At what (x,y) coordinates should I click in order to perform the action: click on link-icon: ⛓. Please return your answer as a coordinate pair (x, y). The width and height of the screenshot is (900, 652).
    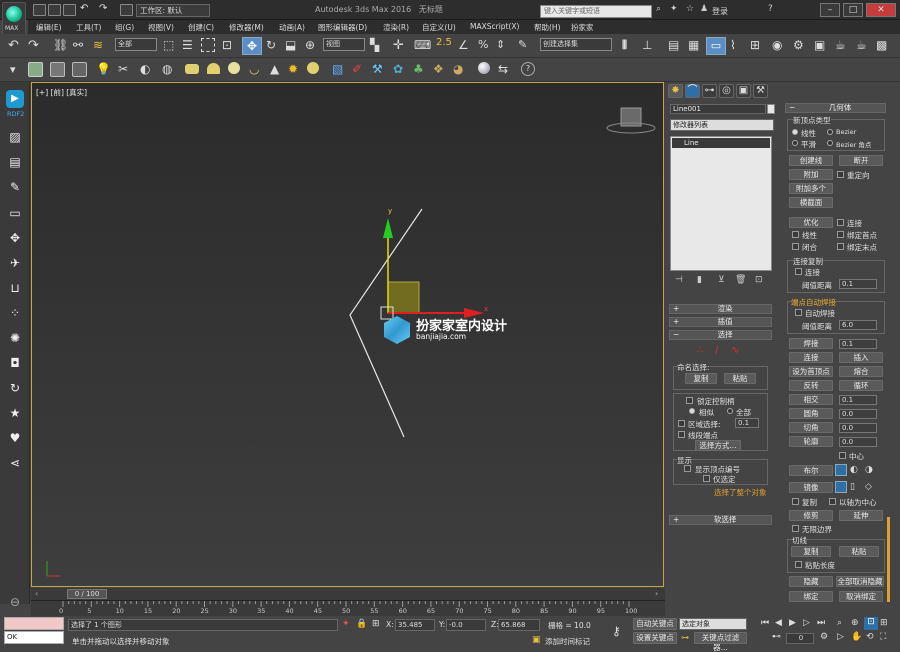
    Looking at the image, I should click on (60, 45).